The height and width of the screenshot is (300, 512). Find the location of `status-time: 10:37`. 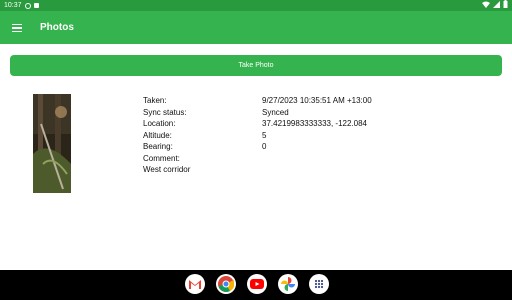

status-time: 10:37 is located at coordinates (13, 5).